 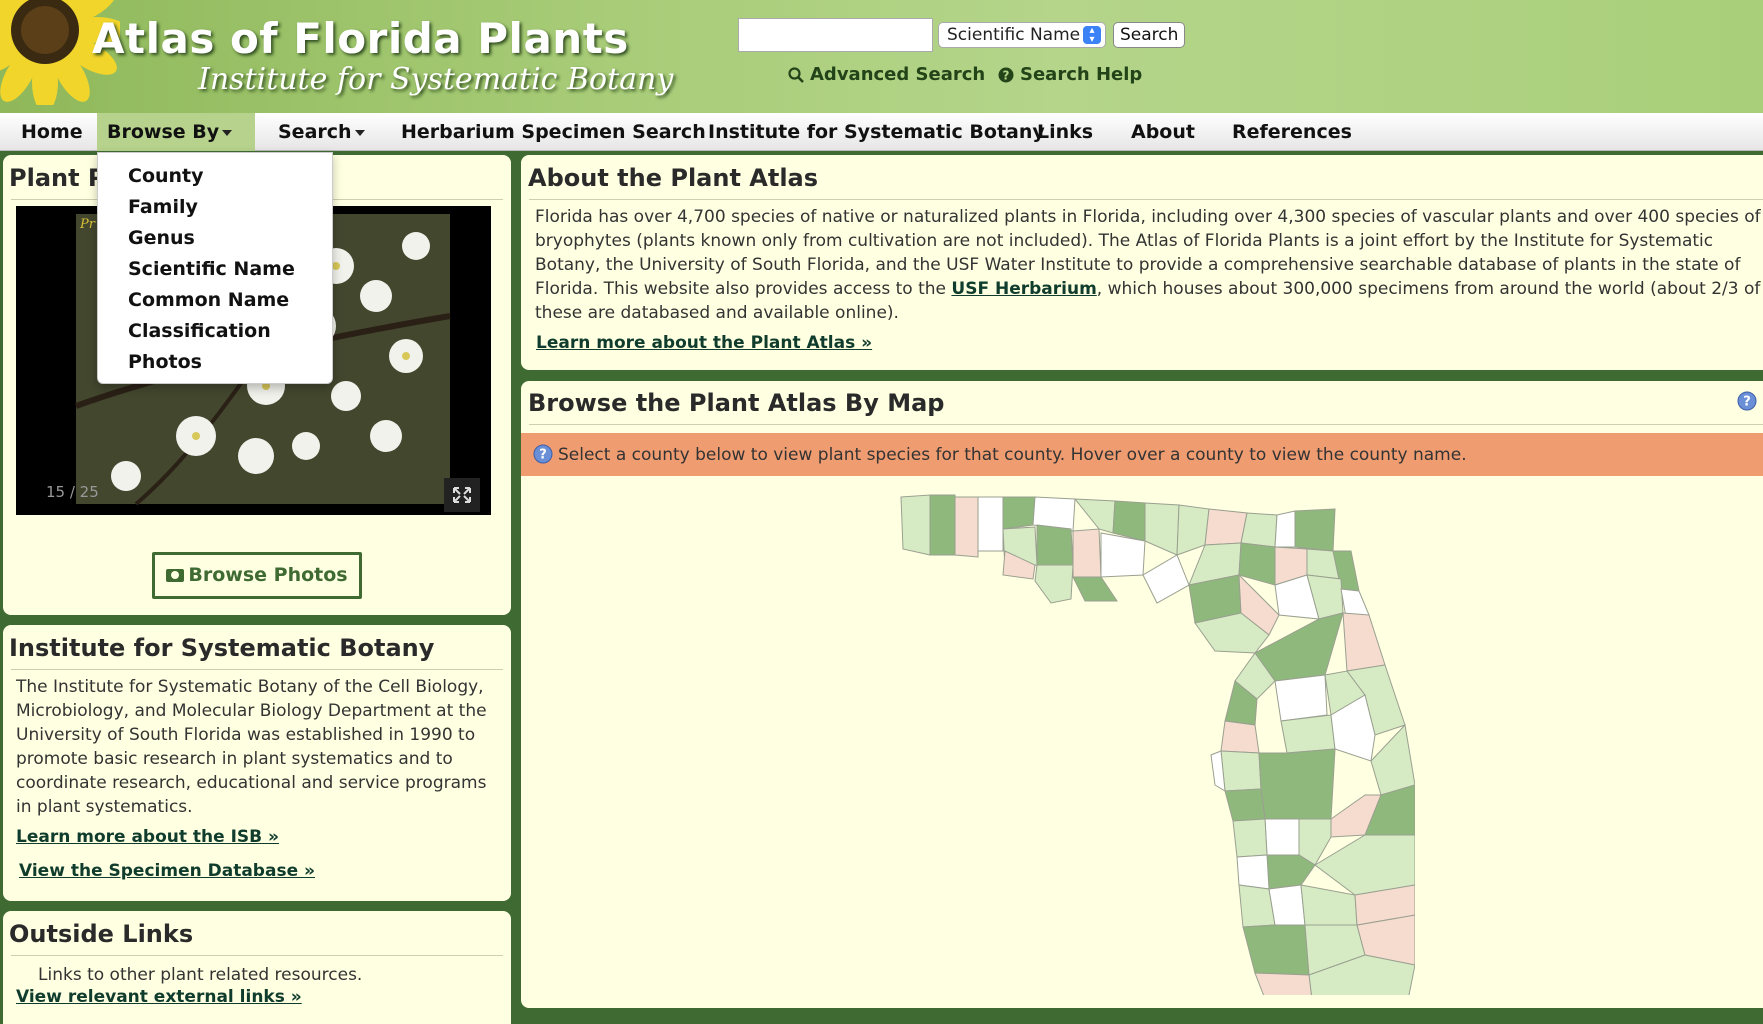 I want to click on county-manatee, so click(x=1245, y=805).